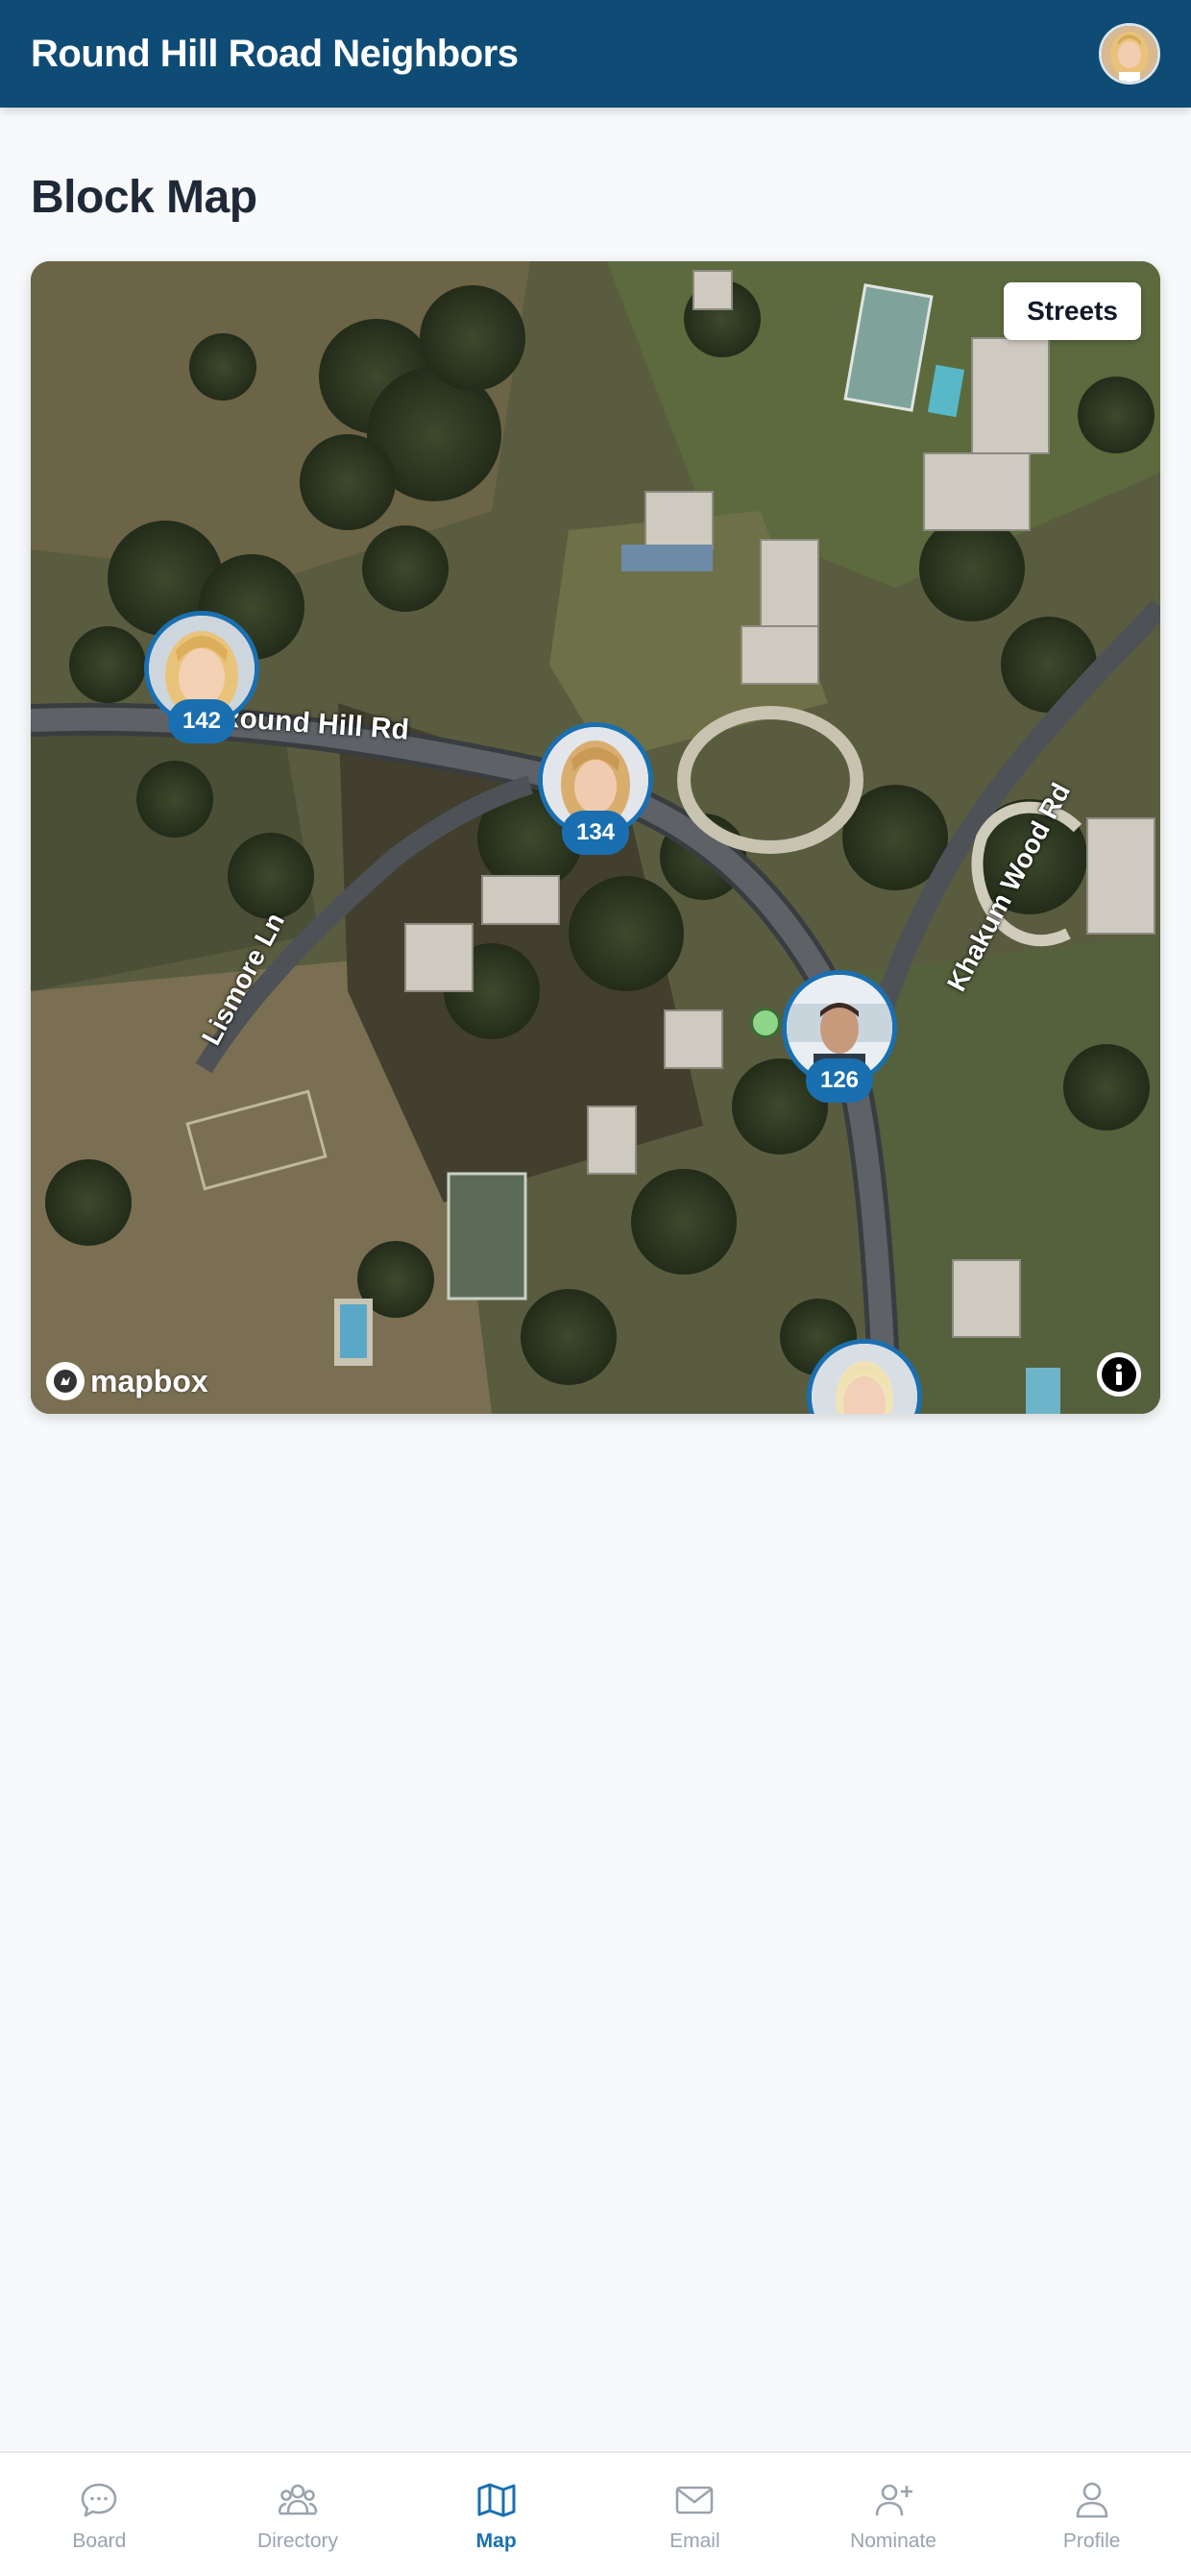 Image resolution: width=1191 pixels, height=2576 pixels. I want to click on nav-item-map: Map, so click(497, 2514).